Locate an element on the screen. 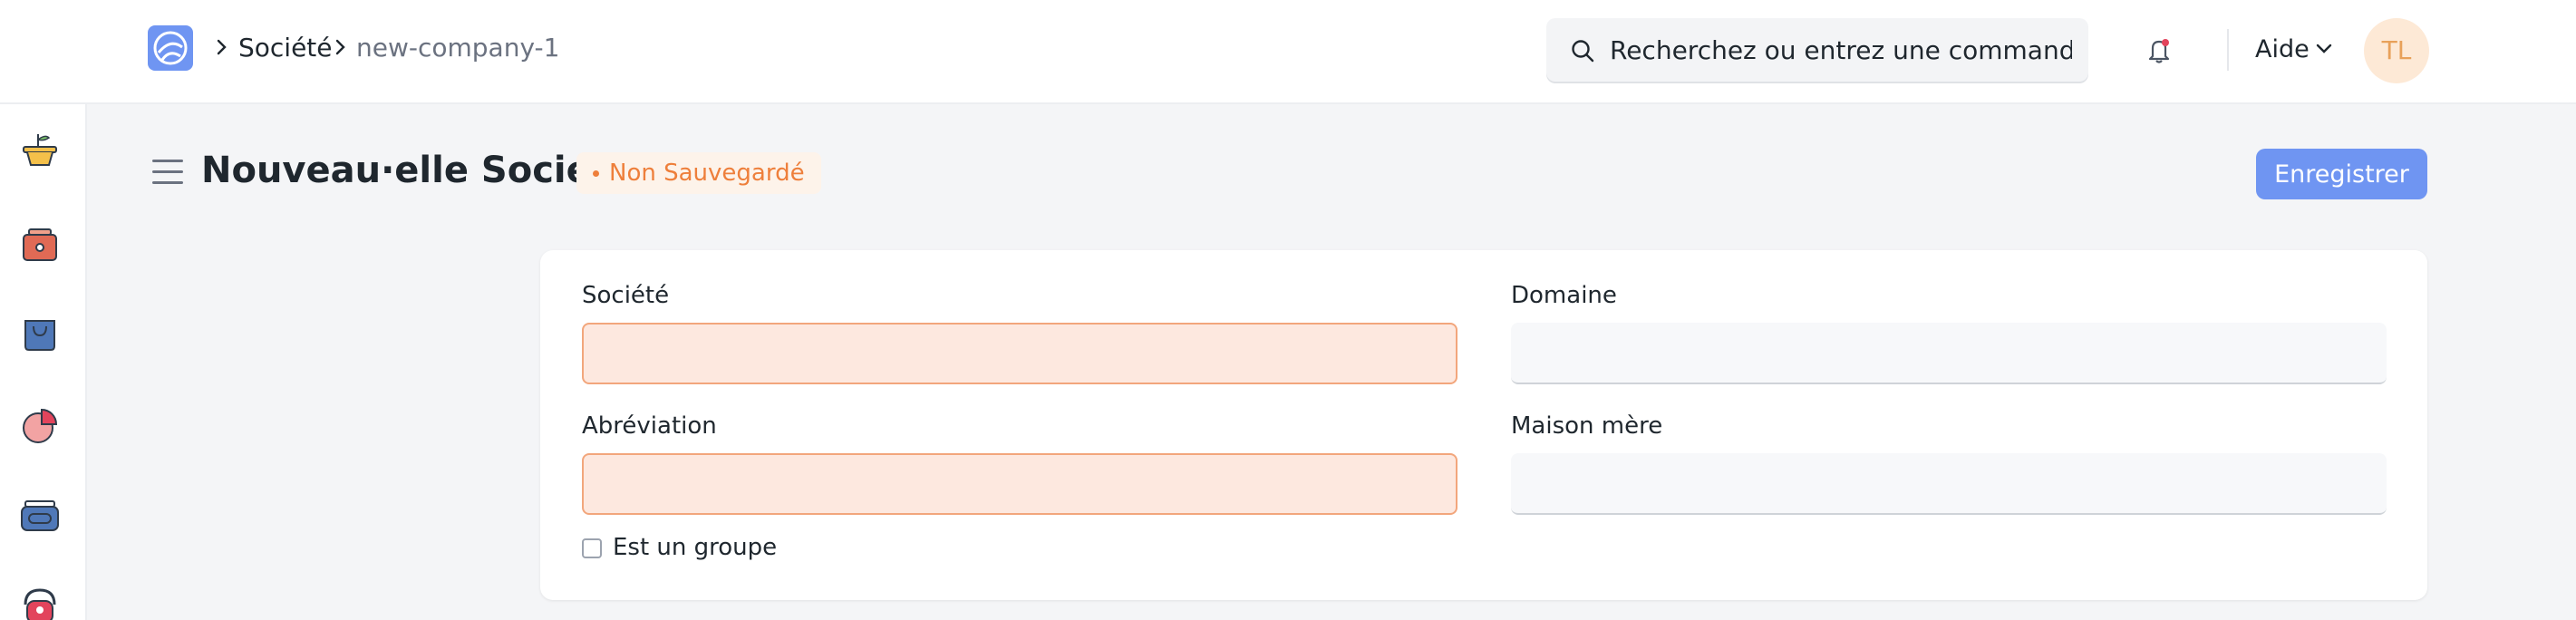 The image size is (2576, 620). domain-field-label: Domaine is located at coordinates (1564, 295).